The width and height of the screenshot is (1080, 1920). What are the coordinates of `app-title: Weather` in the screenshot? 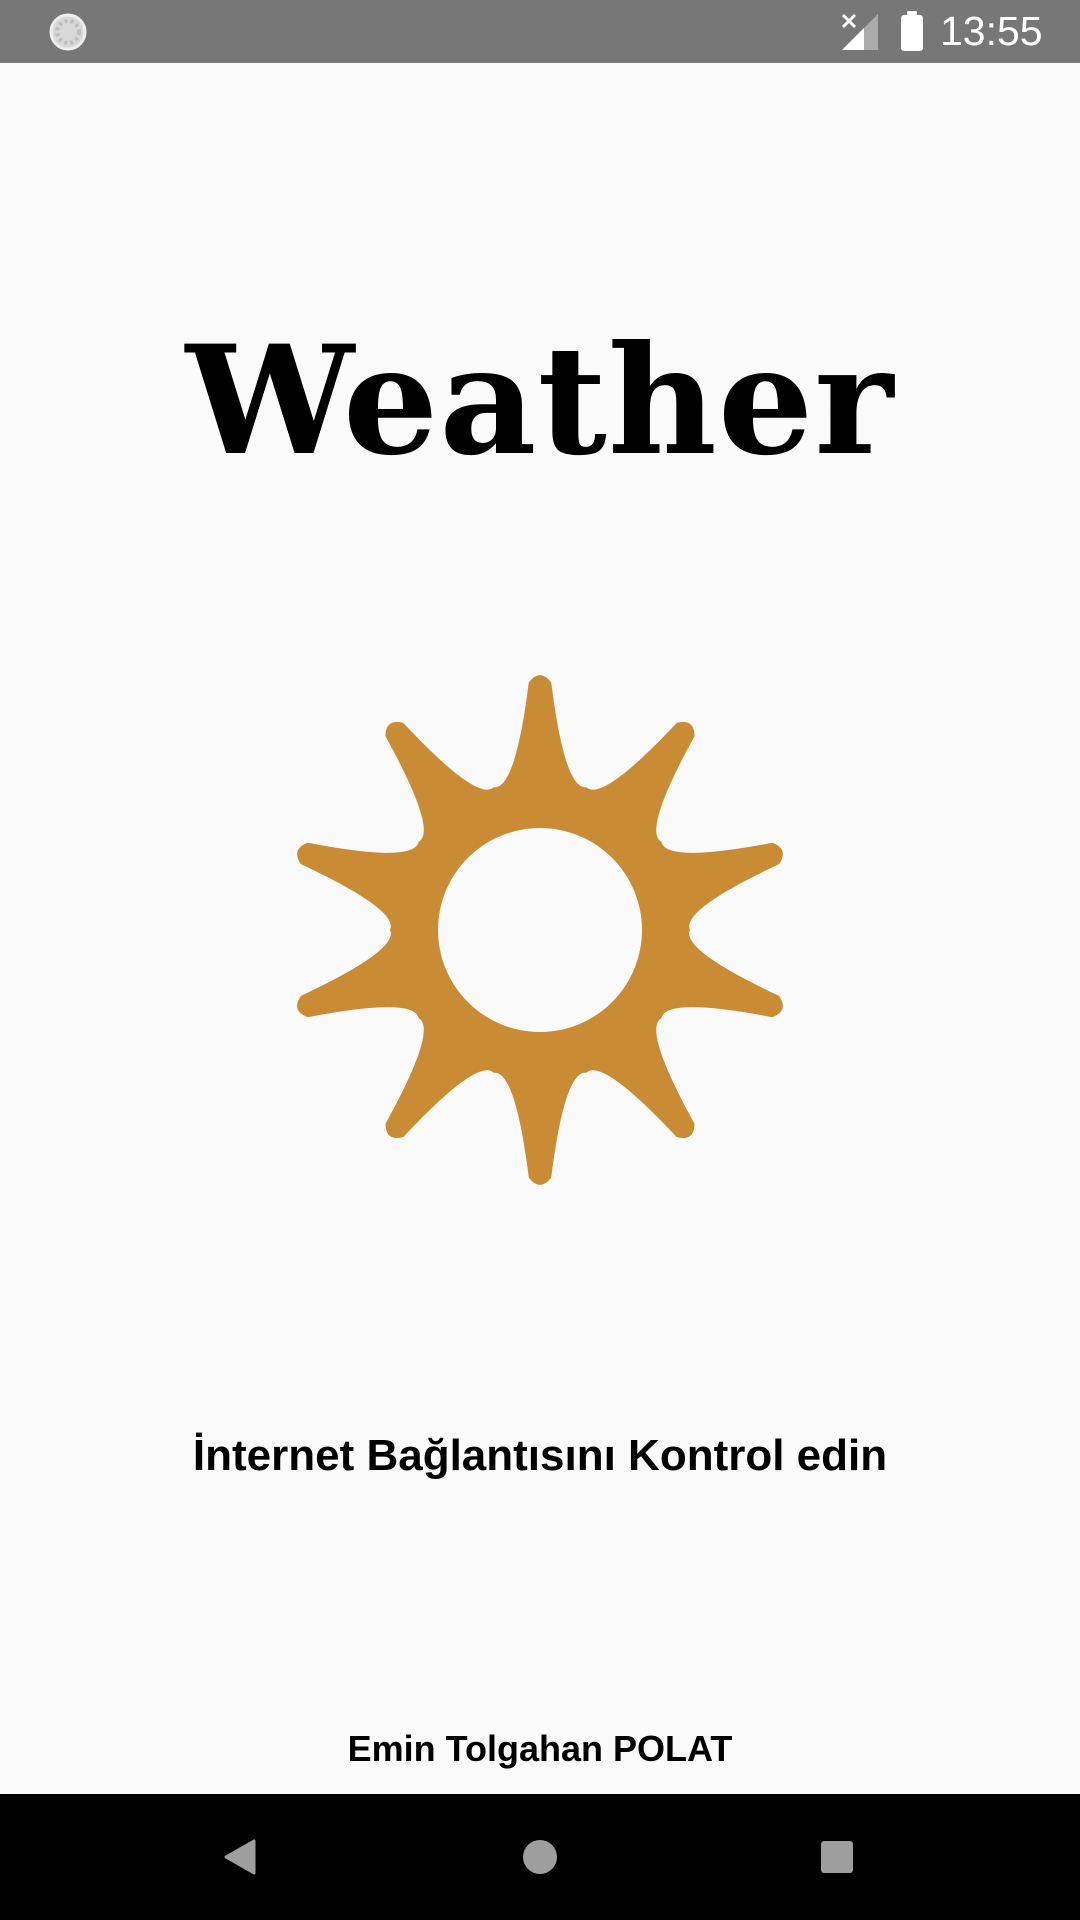 It's located at (540, 401).